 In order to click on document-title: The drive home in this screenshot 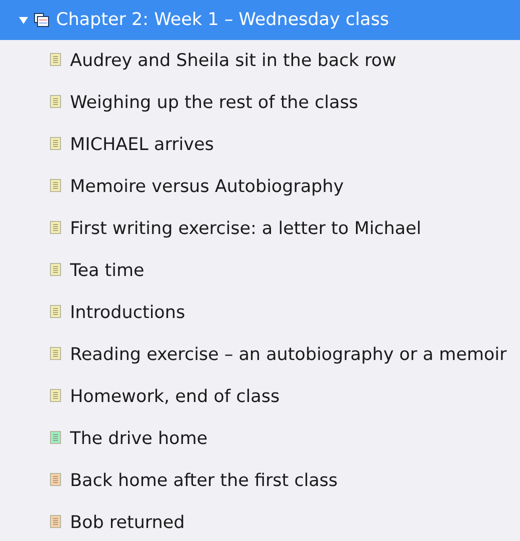, I will do `click(139, 439)`.